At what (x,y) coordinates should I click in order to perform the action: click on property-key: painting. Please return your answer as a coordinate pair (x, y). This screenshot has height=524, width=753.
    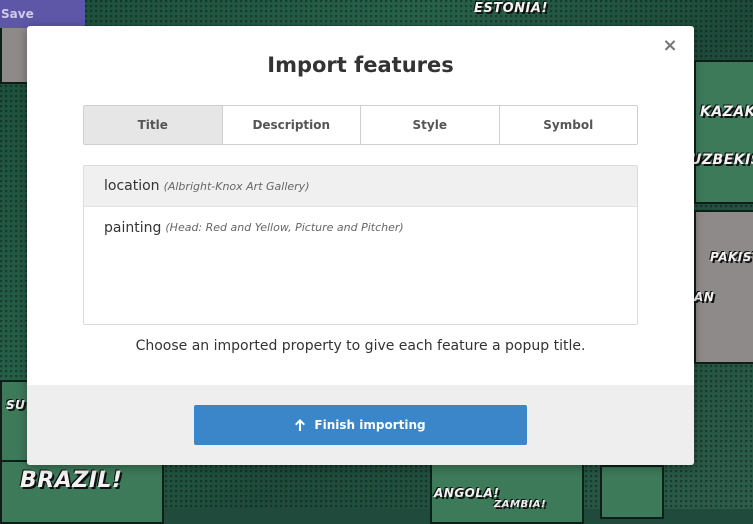
    Looking at the image, I should click on (133, 227).